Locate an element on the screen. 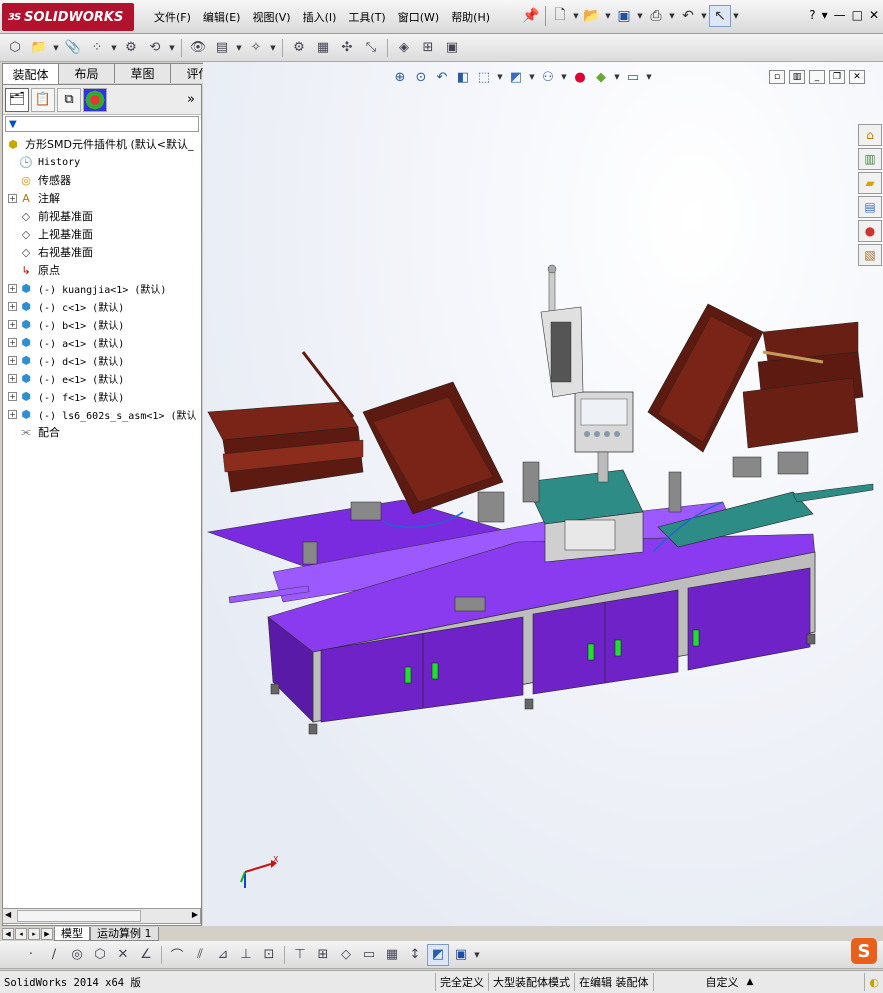 The width and height of the screenshot is (883, 993). chevron-down-icon: ▾ is located at coordinates (825, 15).